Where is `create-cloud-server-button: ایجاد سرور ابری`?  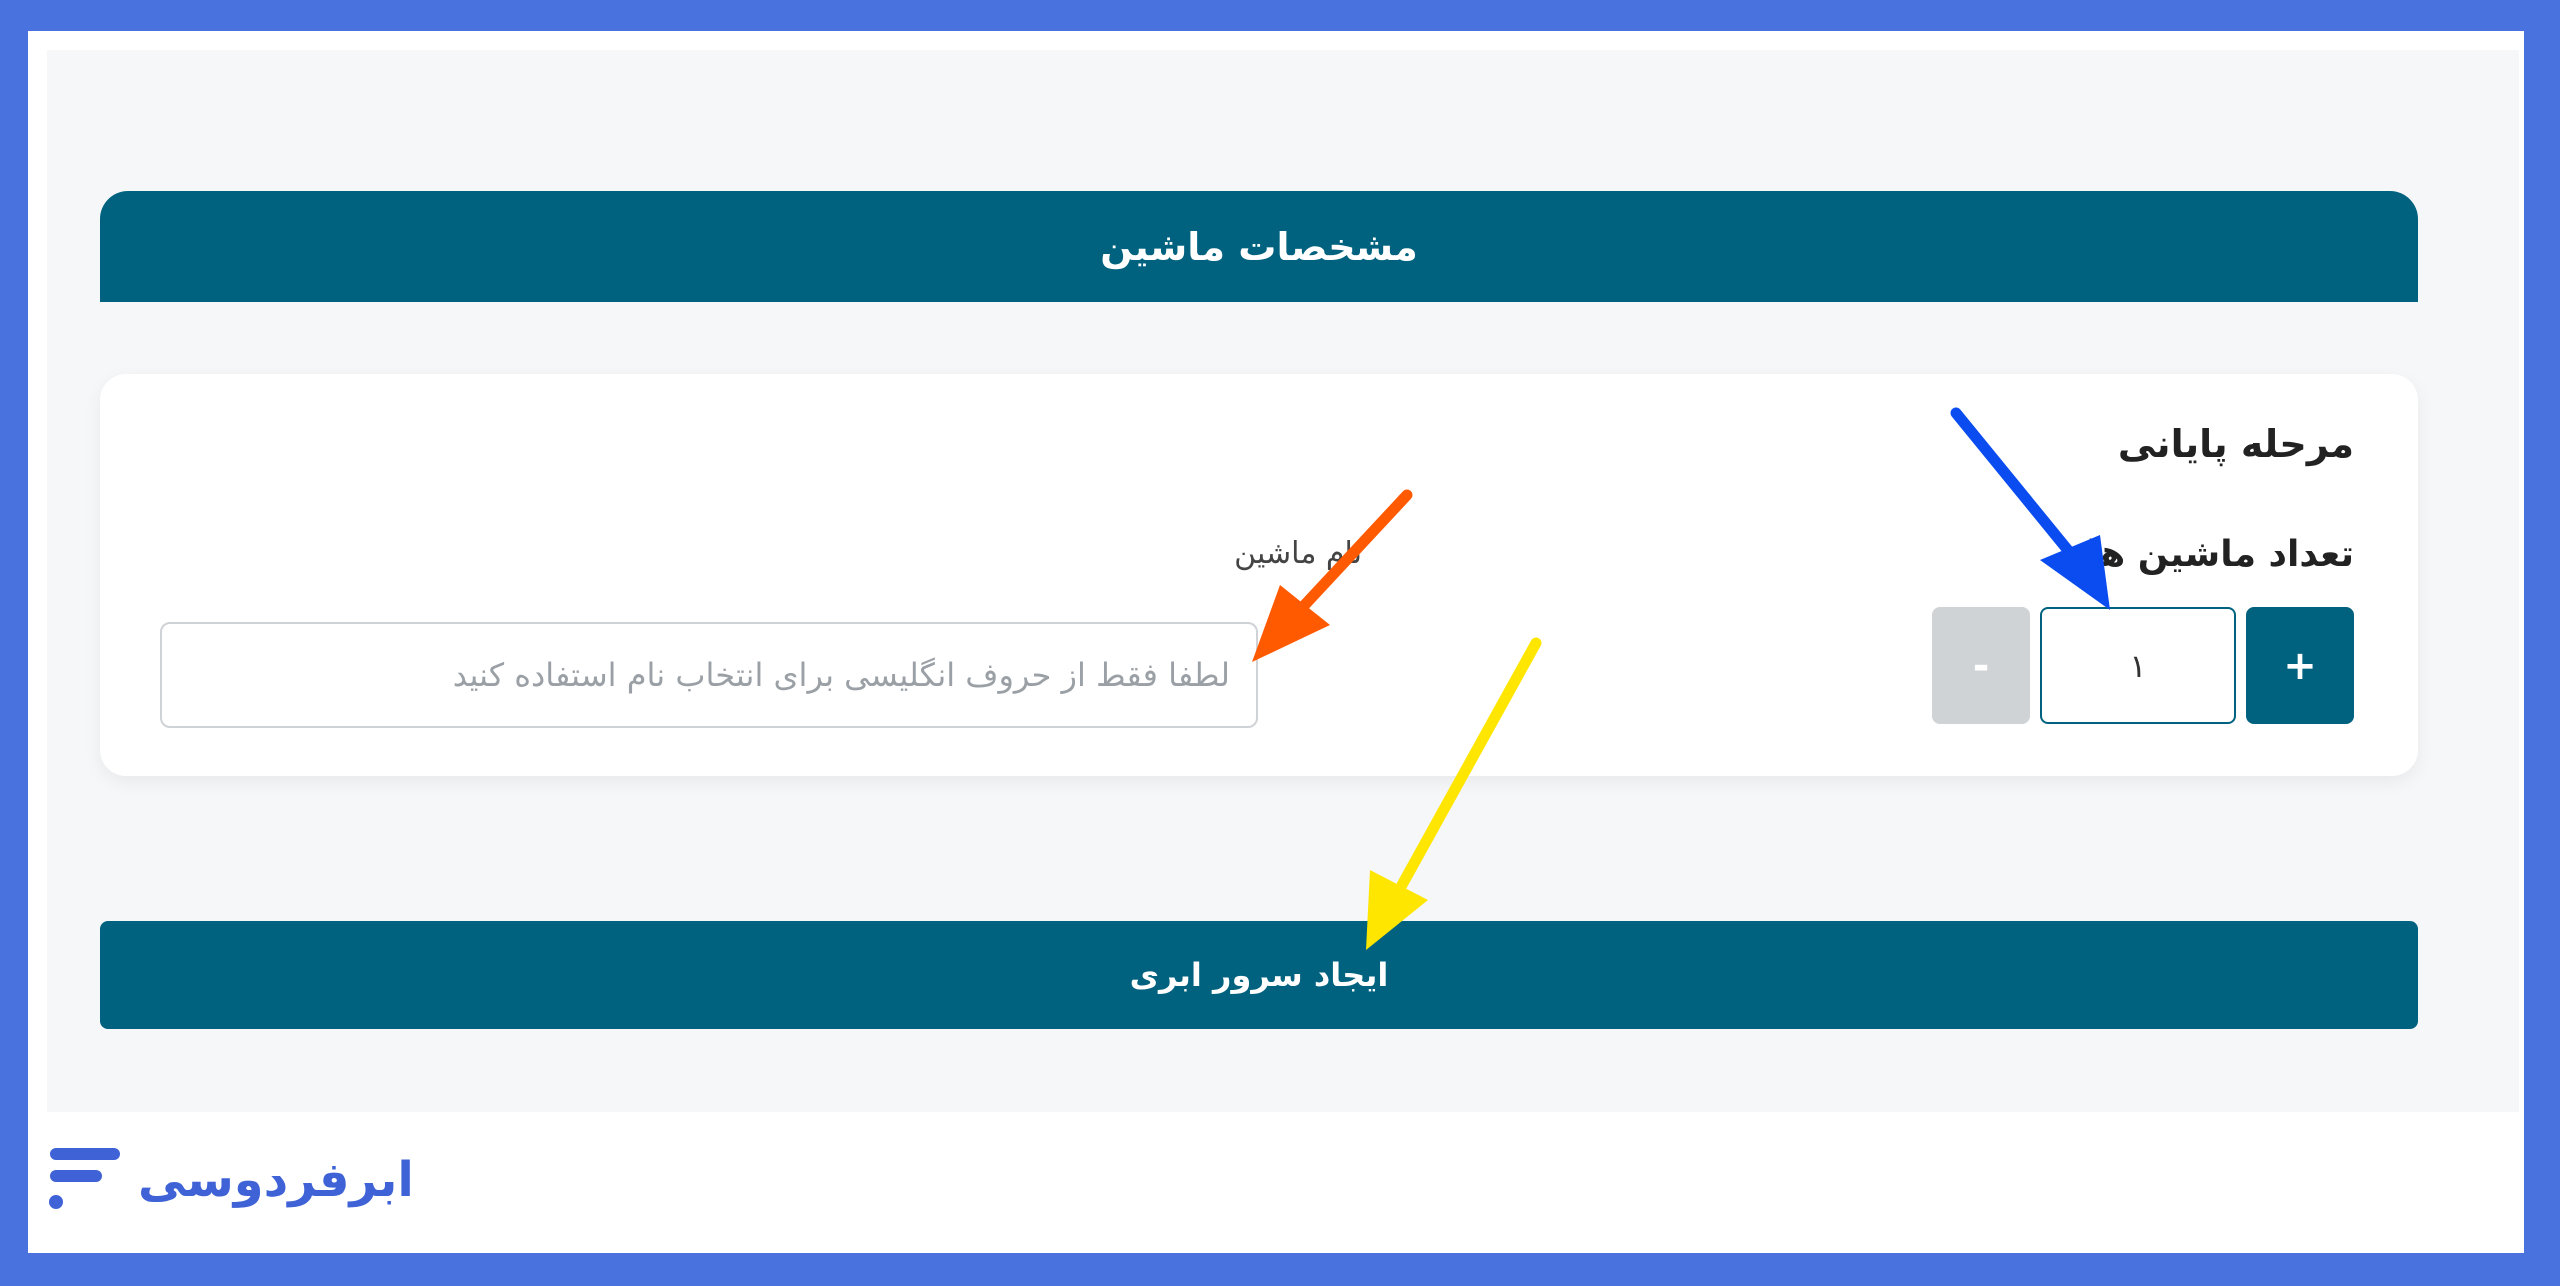 create-cloud-server-button: ایجاد سرور ابری is located at coordinates (1259, 975).